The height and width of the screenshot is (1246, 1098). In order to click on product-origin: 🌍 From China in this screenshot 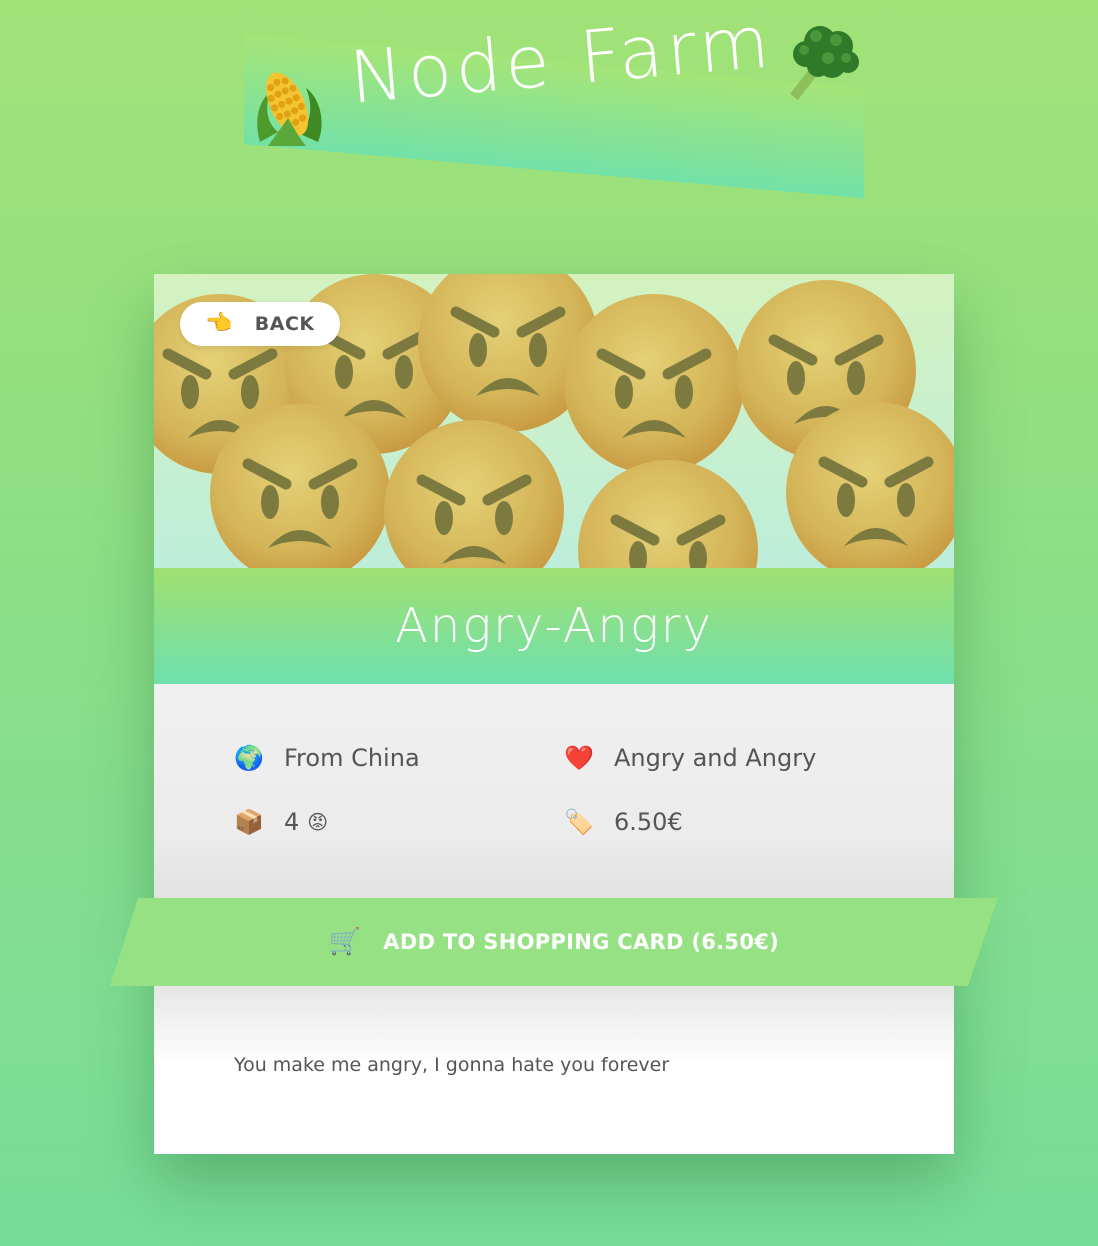, I will do `click(327, 758)`.